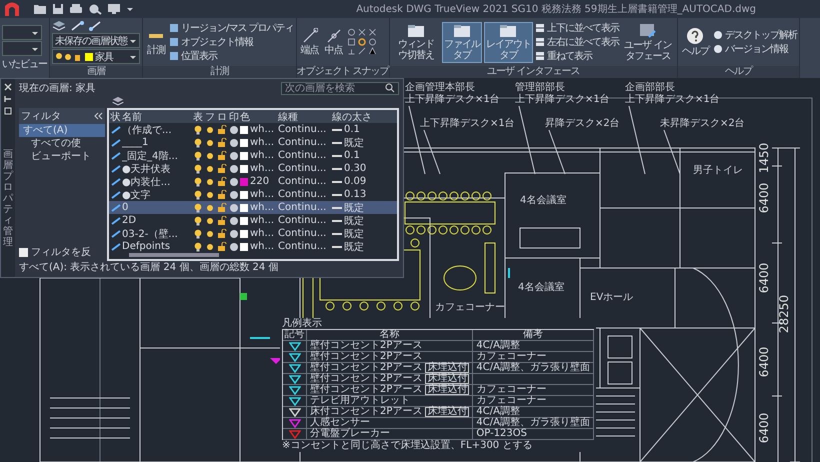  What do you see at coordinates (576, 56) in the screenshot?
I see `ribbon-command: 重ねて表示` at bounding box center [576, 56].